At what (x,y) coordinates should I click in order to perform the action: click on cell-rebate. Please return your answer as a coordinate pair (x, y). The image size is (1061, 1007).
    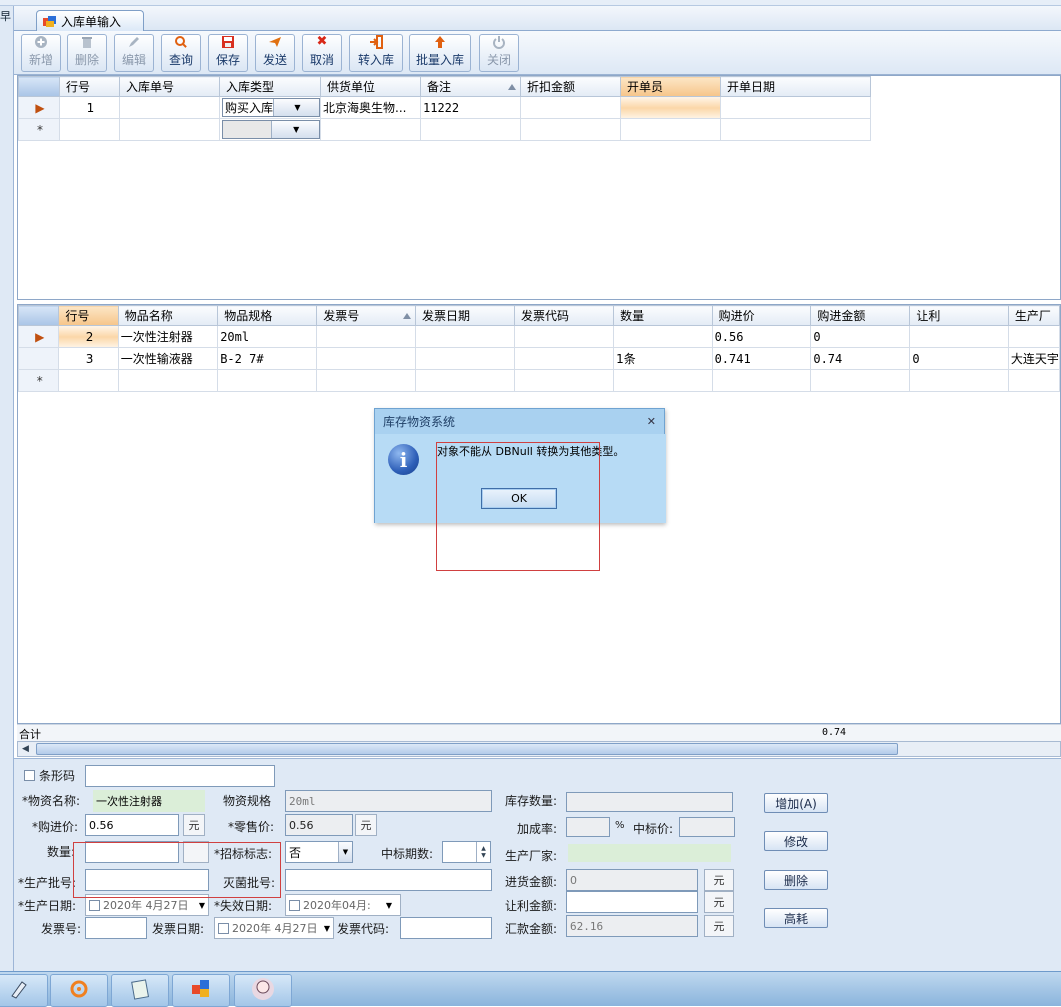
    Looking at the image, I should click on (959, 336).